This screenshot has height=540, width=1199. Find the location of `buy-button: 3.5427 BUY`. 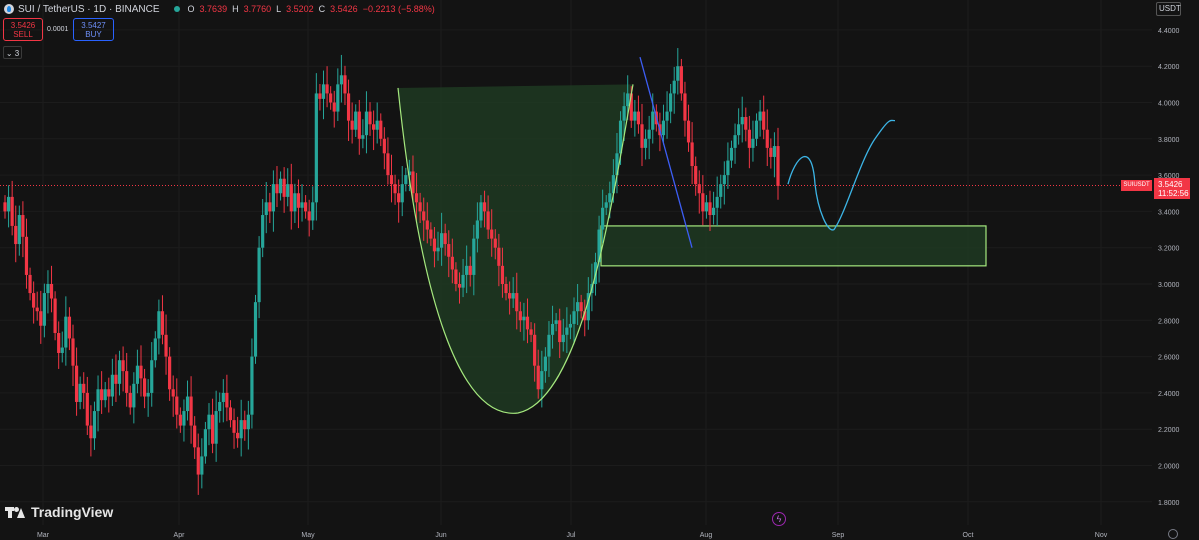

buy-button: 3.5427 BUY is located at coordinates (93, 29).